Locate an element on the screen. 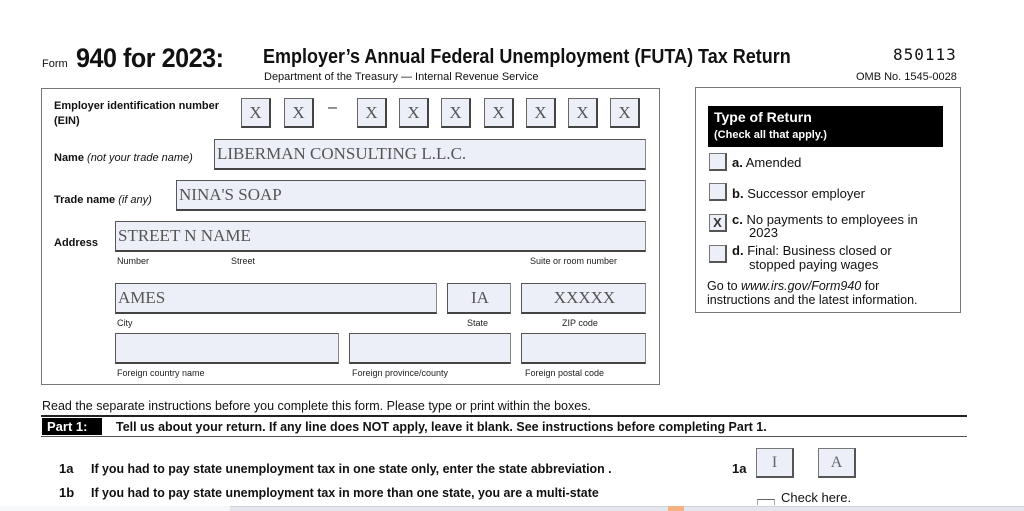 The width and height of the screenshot is (1024, 511). check-here-label: Check here. is located at coordinates (816, 497).